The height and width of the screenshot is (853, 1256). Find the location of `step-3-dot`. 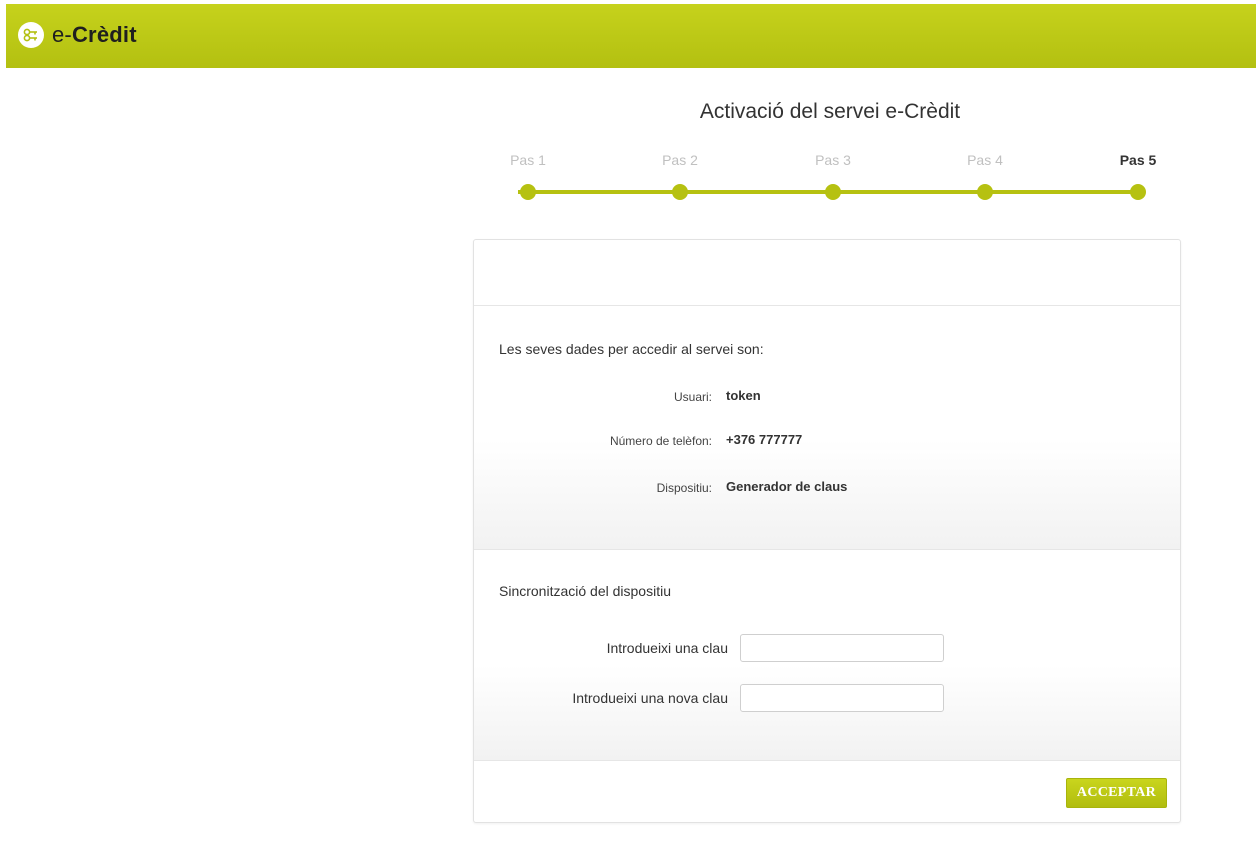

step-3-dot is located at coordinates (833, 192).